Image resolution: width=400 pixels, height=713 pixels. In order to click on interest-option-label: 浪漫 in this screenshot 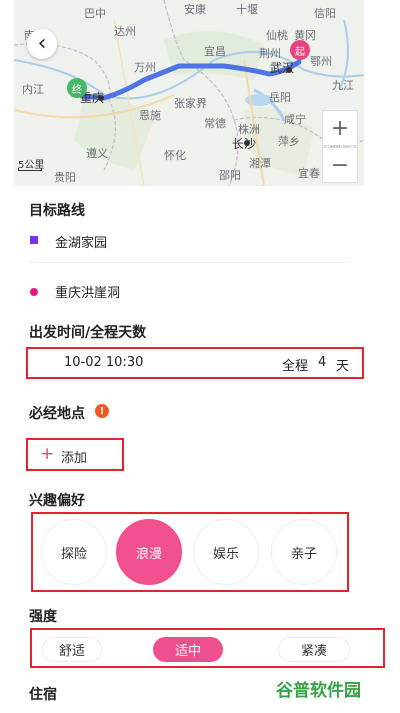, I will do `click(148, 554)`.